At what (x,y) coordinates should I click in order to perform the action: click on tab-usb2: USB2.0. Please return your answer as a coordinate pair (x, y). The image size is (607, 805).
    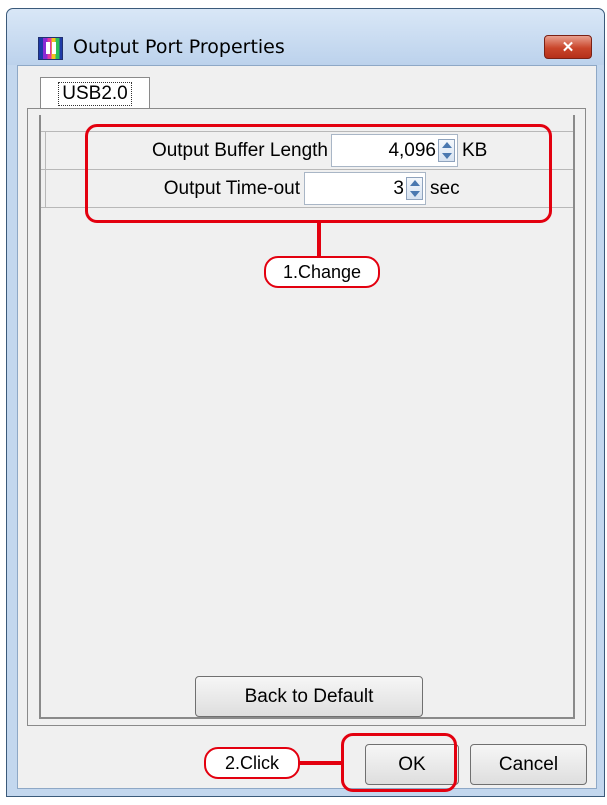
    Looking at the image, I should click on (95, 93).